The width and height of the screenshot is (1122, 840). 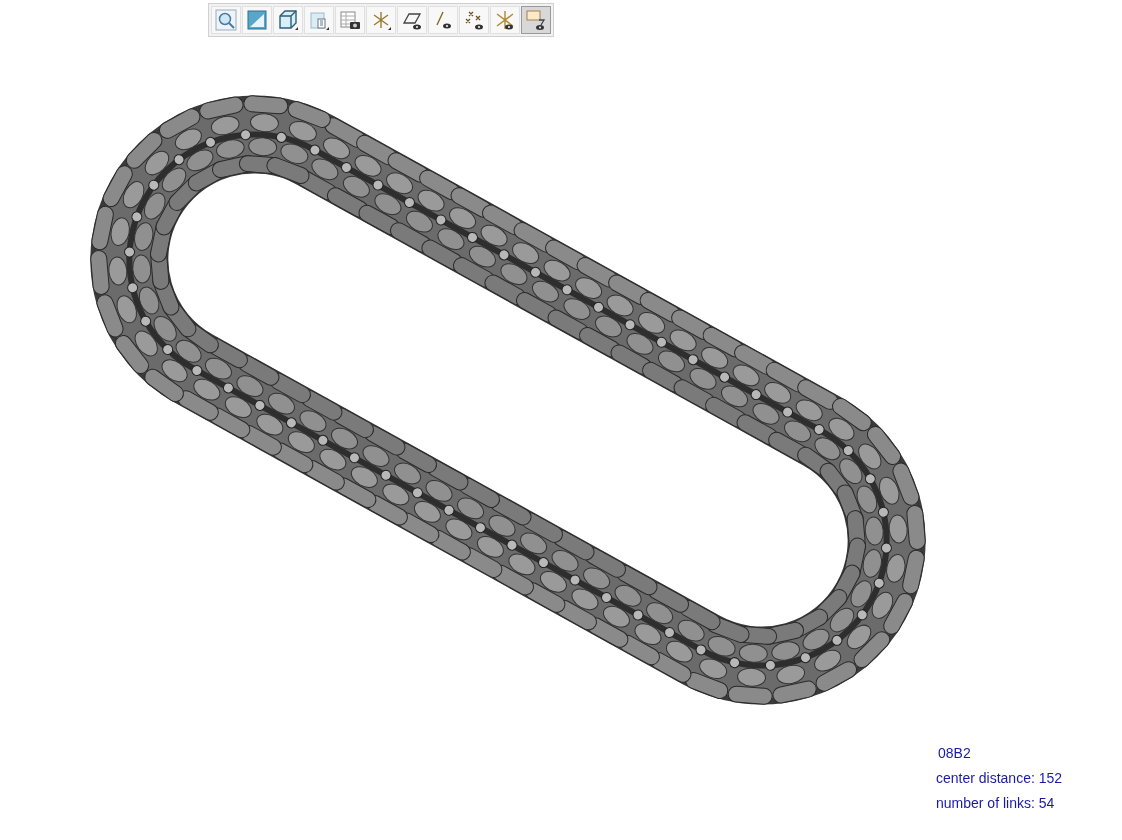 I want to click on center-distance-label: center distance: 152, so click(x=999, y=778).